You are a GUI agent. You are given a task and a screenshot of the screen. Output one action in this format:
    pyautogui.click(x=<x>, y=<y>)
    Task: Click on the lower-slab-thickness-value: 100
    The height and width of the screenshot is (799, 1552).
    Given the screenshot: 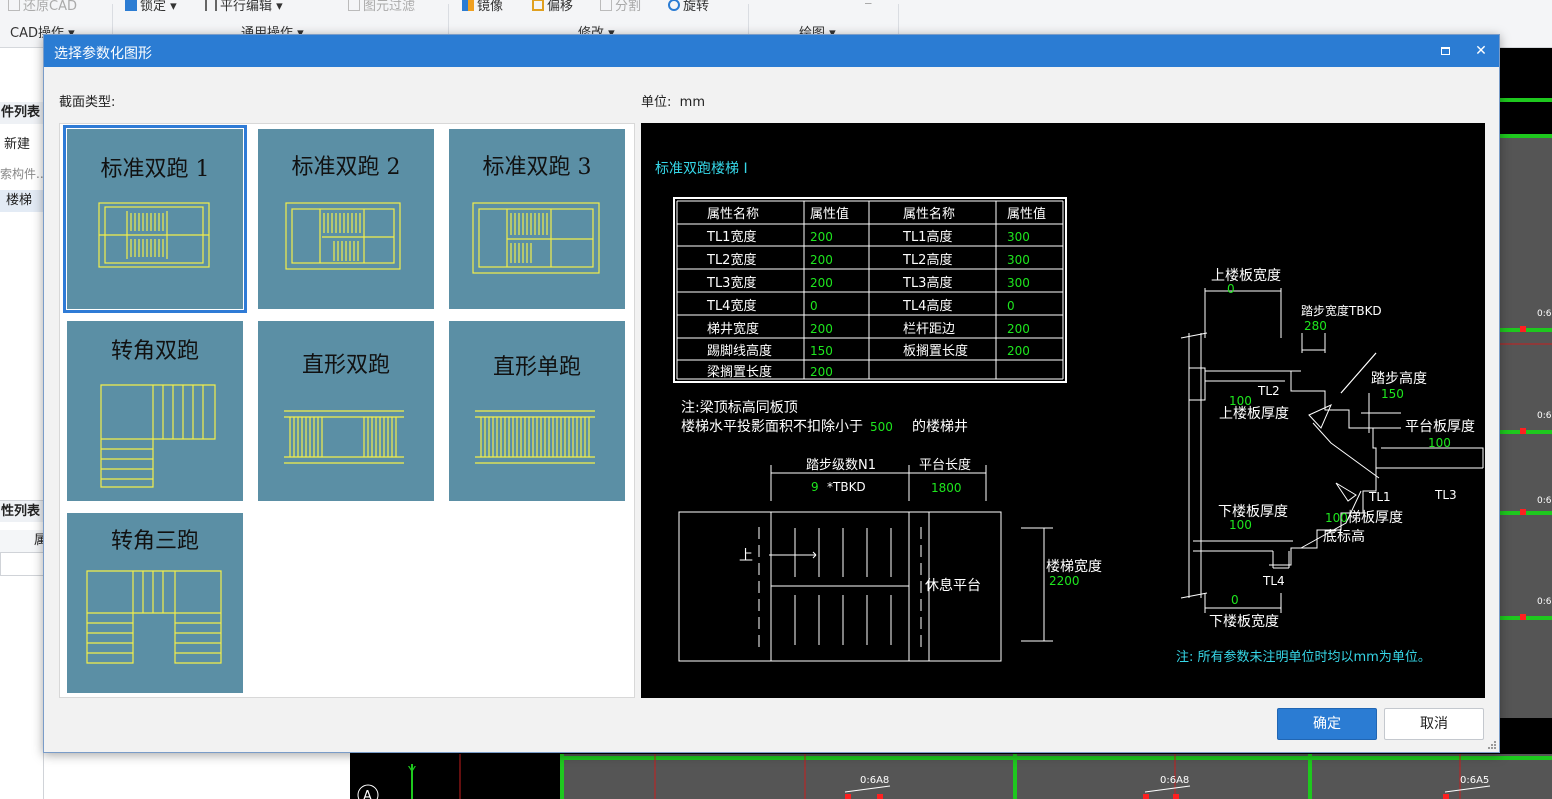 What is the action you would take?
    pyautogui.click(x=1240, y=525)
    